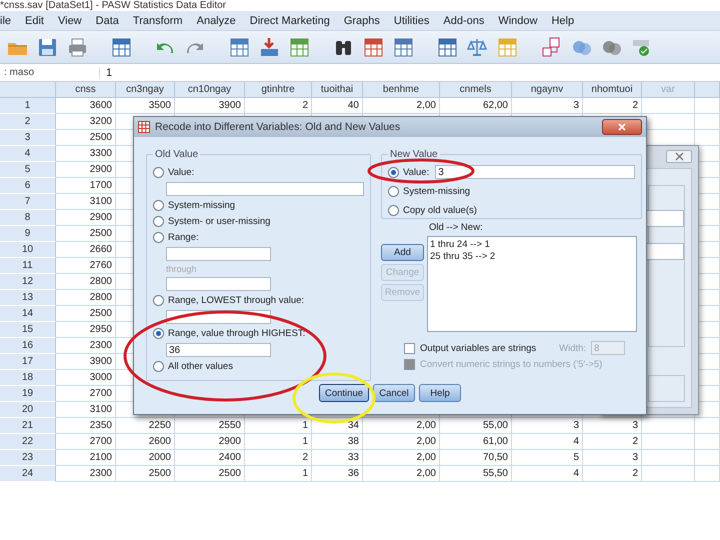  What do you see at coordinates (440, 393) in the screenshot?
I see `dialog-button: Help` at bounding box center [440, 393].